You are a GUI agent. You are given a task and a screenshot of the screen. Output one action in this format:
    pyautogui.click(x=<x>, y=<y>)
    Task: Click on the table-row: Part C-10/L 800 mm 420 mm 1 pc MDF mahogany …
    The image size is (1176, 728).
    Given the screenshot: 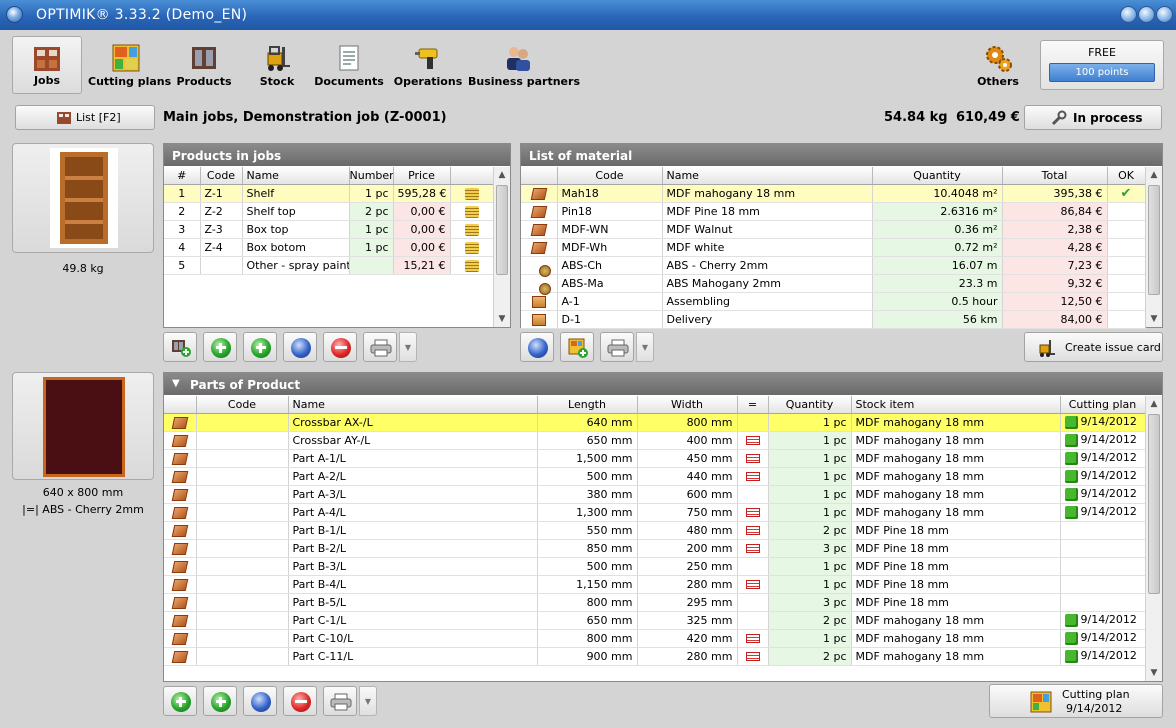 What is the action you would take?
    pyautogui.click(x=655, y=638)
    